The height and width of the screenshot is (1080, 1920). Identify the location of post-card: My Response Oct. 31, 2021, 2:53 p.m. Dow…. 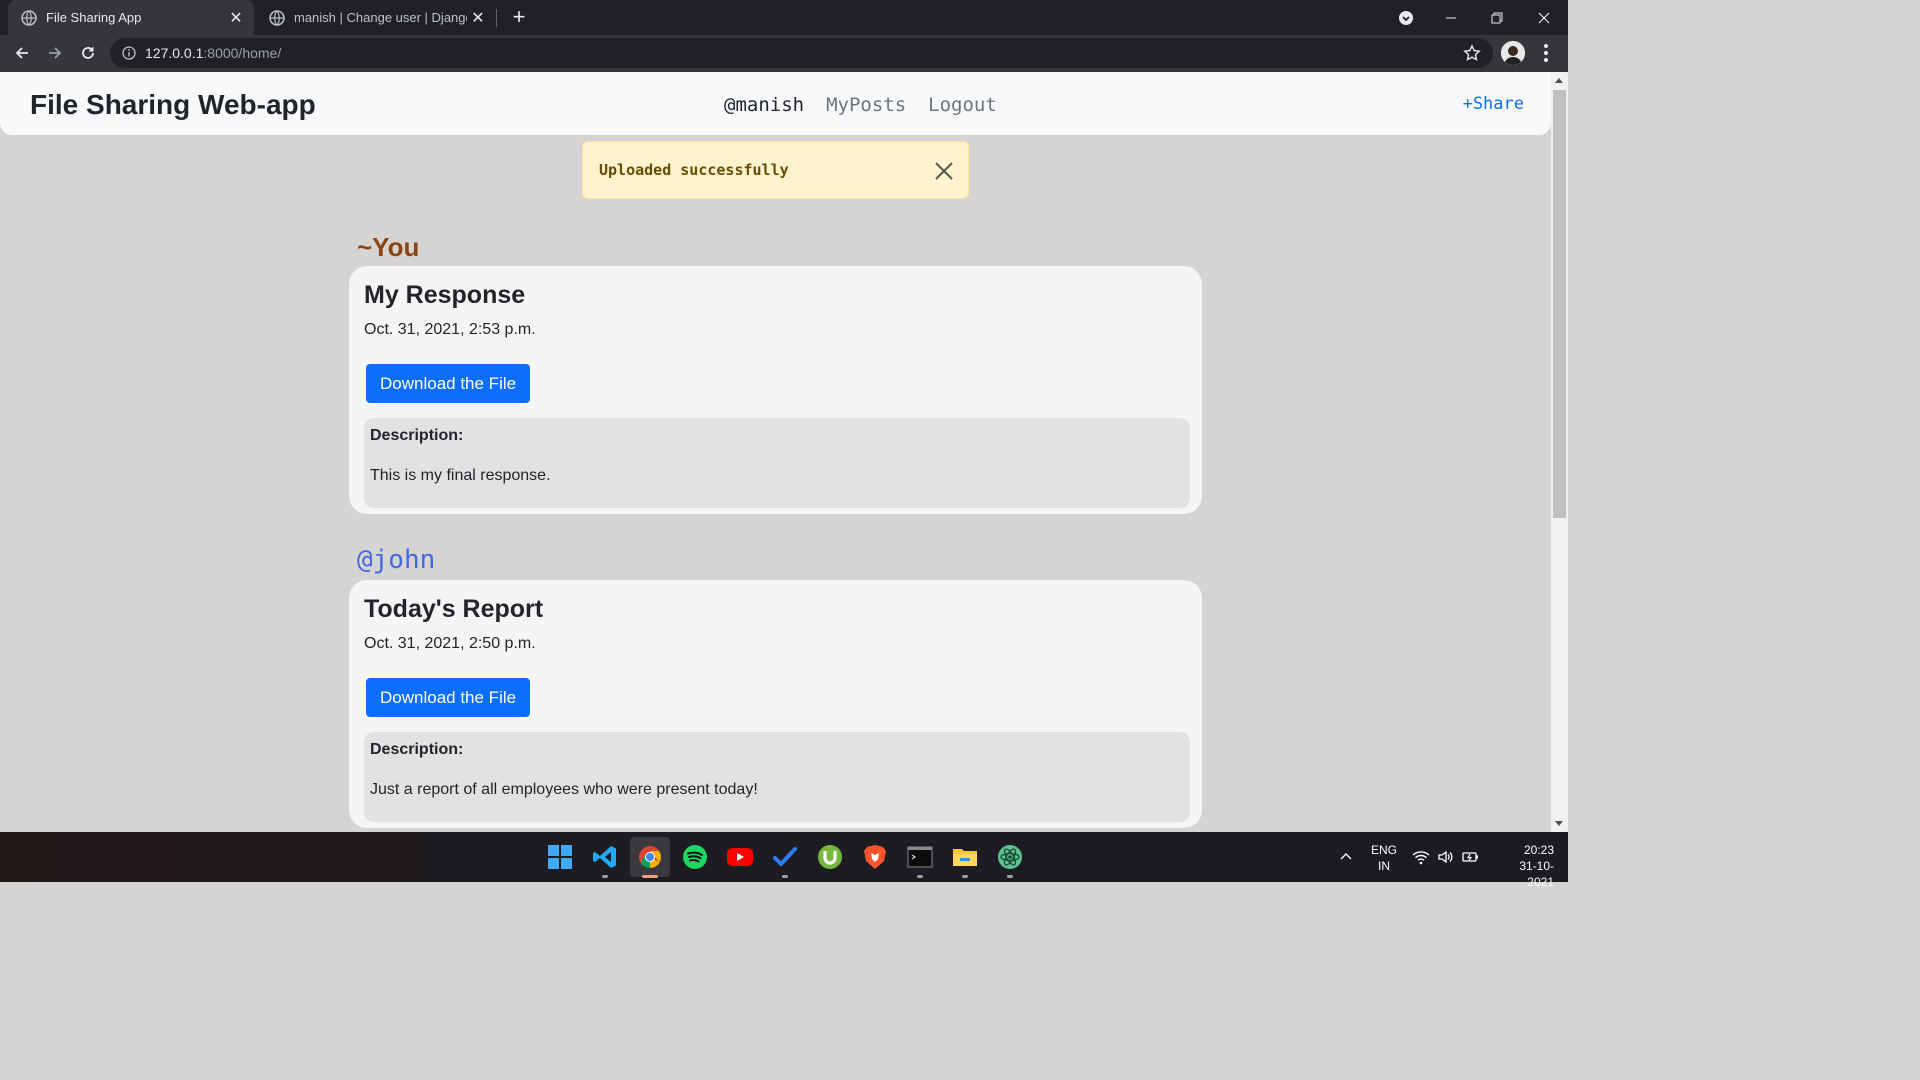
(775, 390).